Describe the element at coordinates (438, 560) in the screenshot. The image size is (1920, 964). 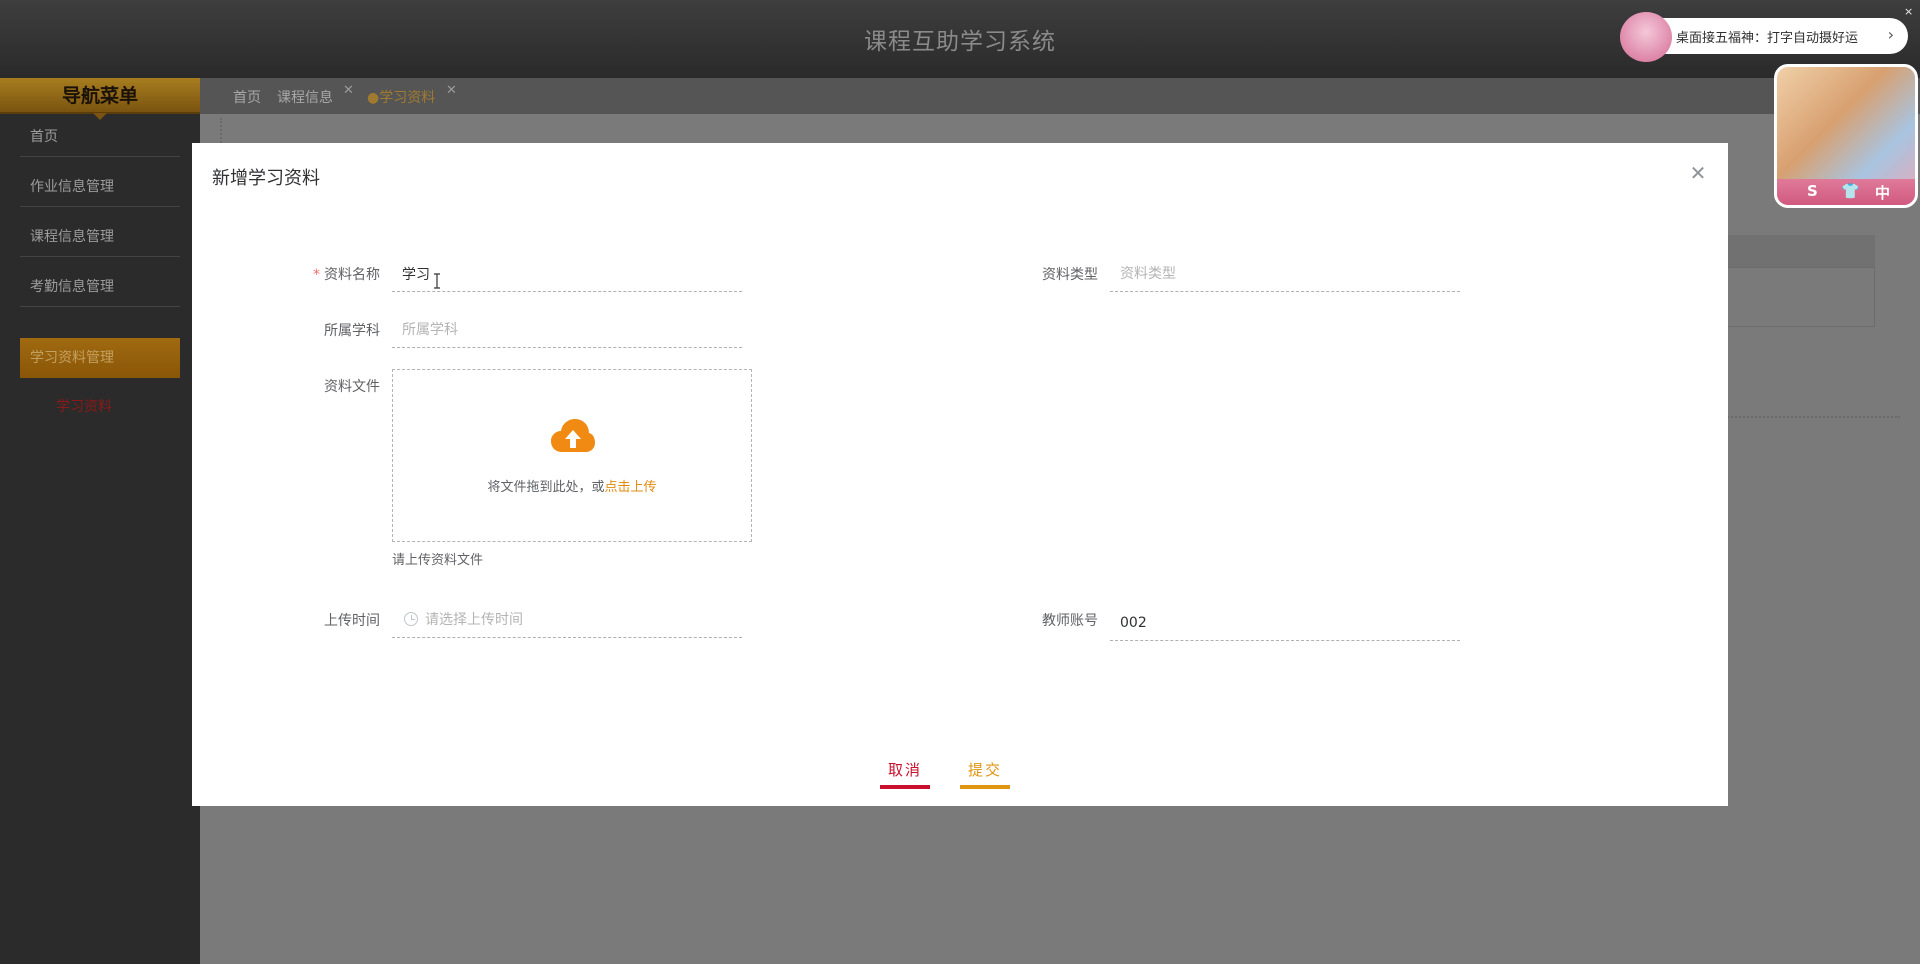
I see `upload-tip: 请上传资料文件` at that location.